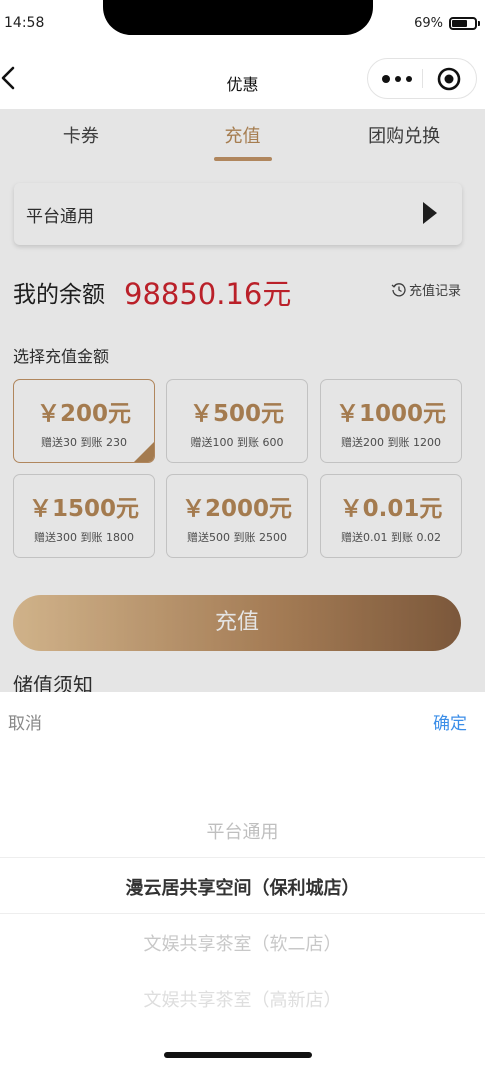  Describe the element at coordinates (25, 721) in the screenshot. I see `cancel-button: 取消` at that location.